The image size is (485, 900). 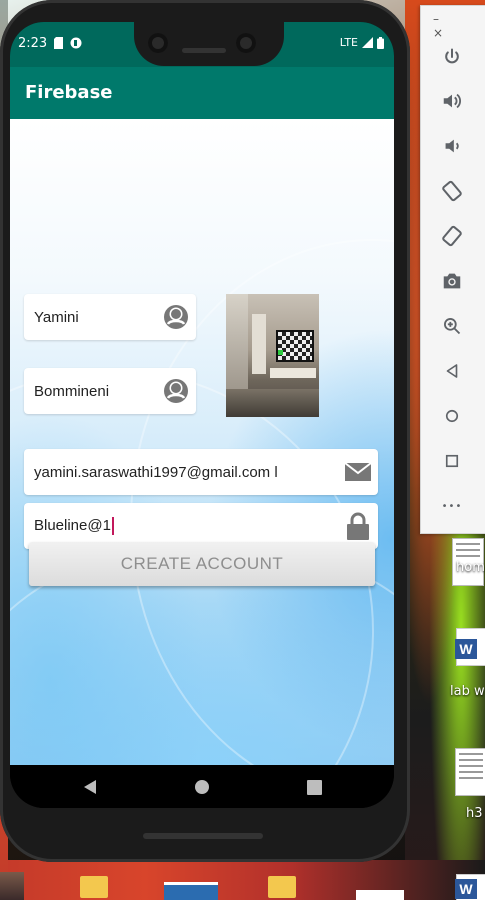 What do you see at coordinates (56, 317) in the screenshot?
I see `first-name-value: Yamini` at bounding box center [56, 317].